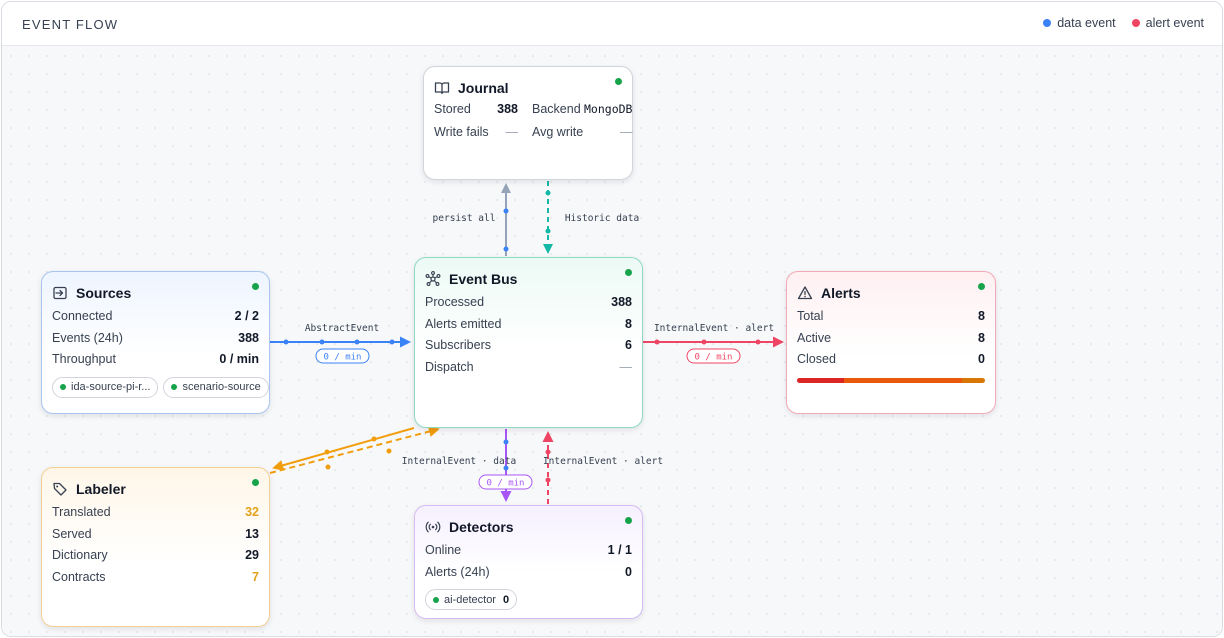 This screenshot has width=1224, height=638. What do you see at coordinates (506, 484) in the screenshot?
I see `rate-pill-internal-data: 0 / min` at bounding box center [506, 484].